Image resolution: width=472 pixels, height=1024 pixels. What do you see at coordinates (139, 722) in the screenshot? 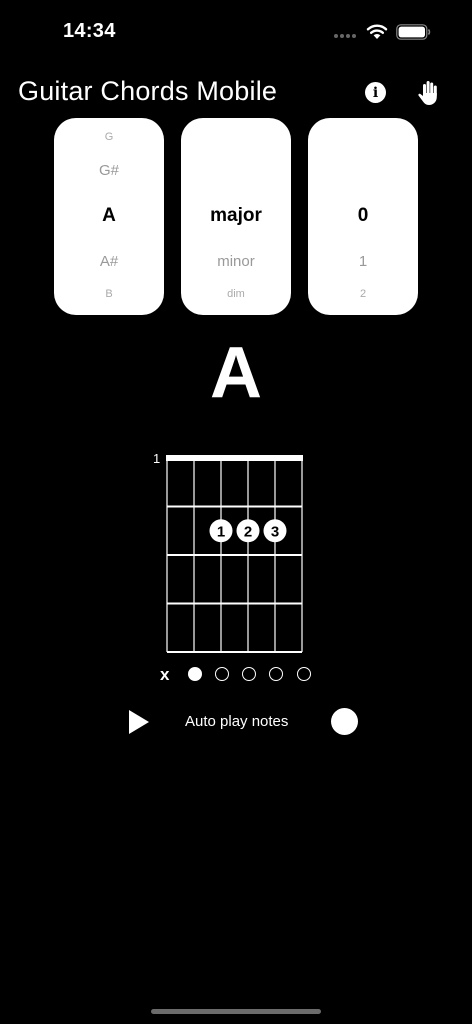
I see `play-icon` at bounding box center [139, 722].